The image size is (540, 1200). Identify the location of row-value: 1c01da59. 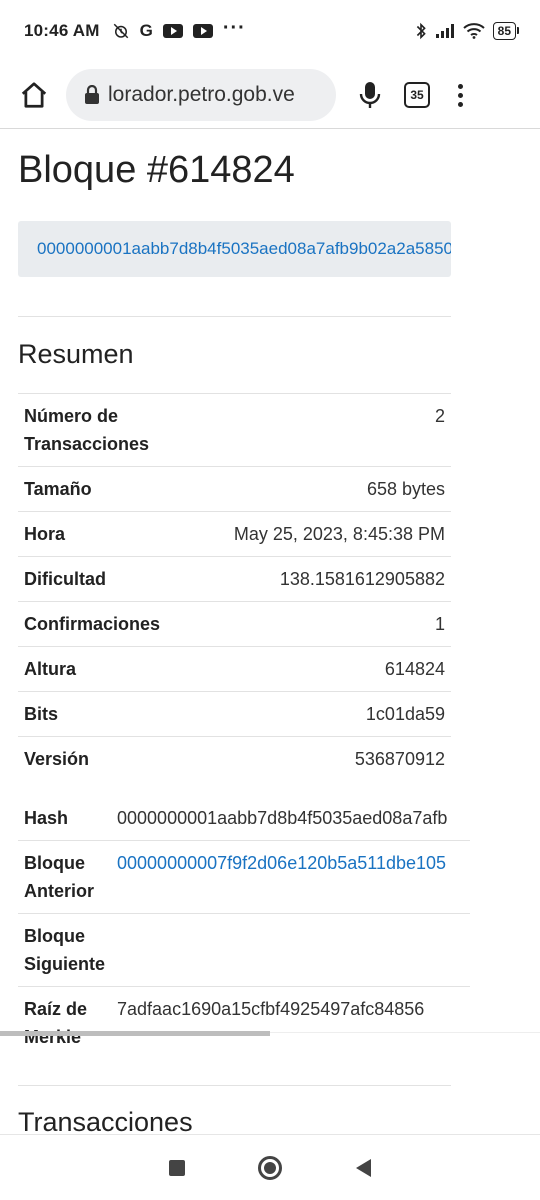
(309, 714).